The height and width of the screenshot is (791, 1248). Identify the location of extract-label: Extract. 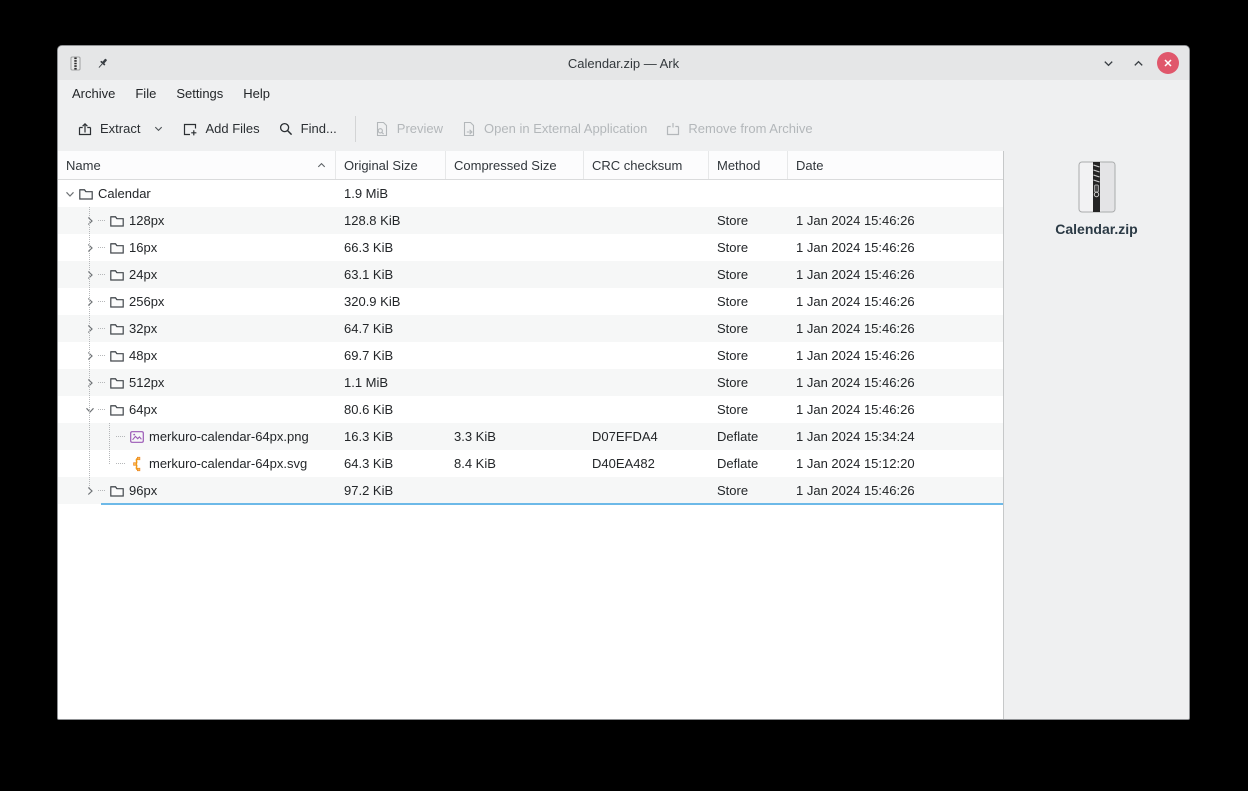
(120, 128).